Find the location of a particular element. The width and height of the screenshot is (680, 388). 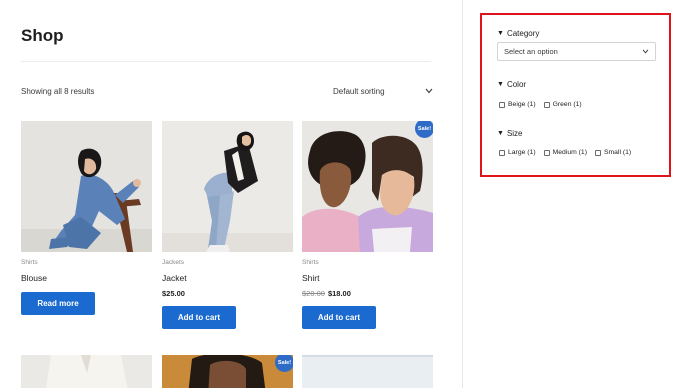

option-label: Large (1) is located at coordinates (522, 152).